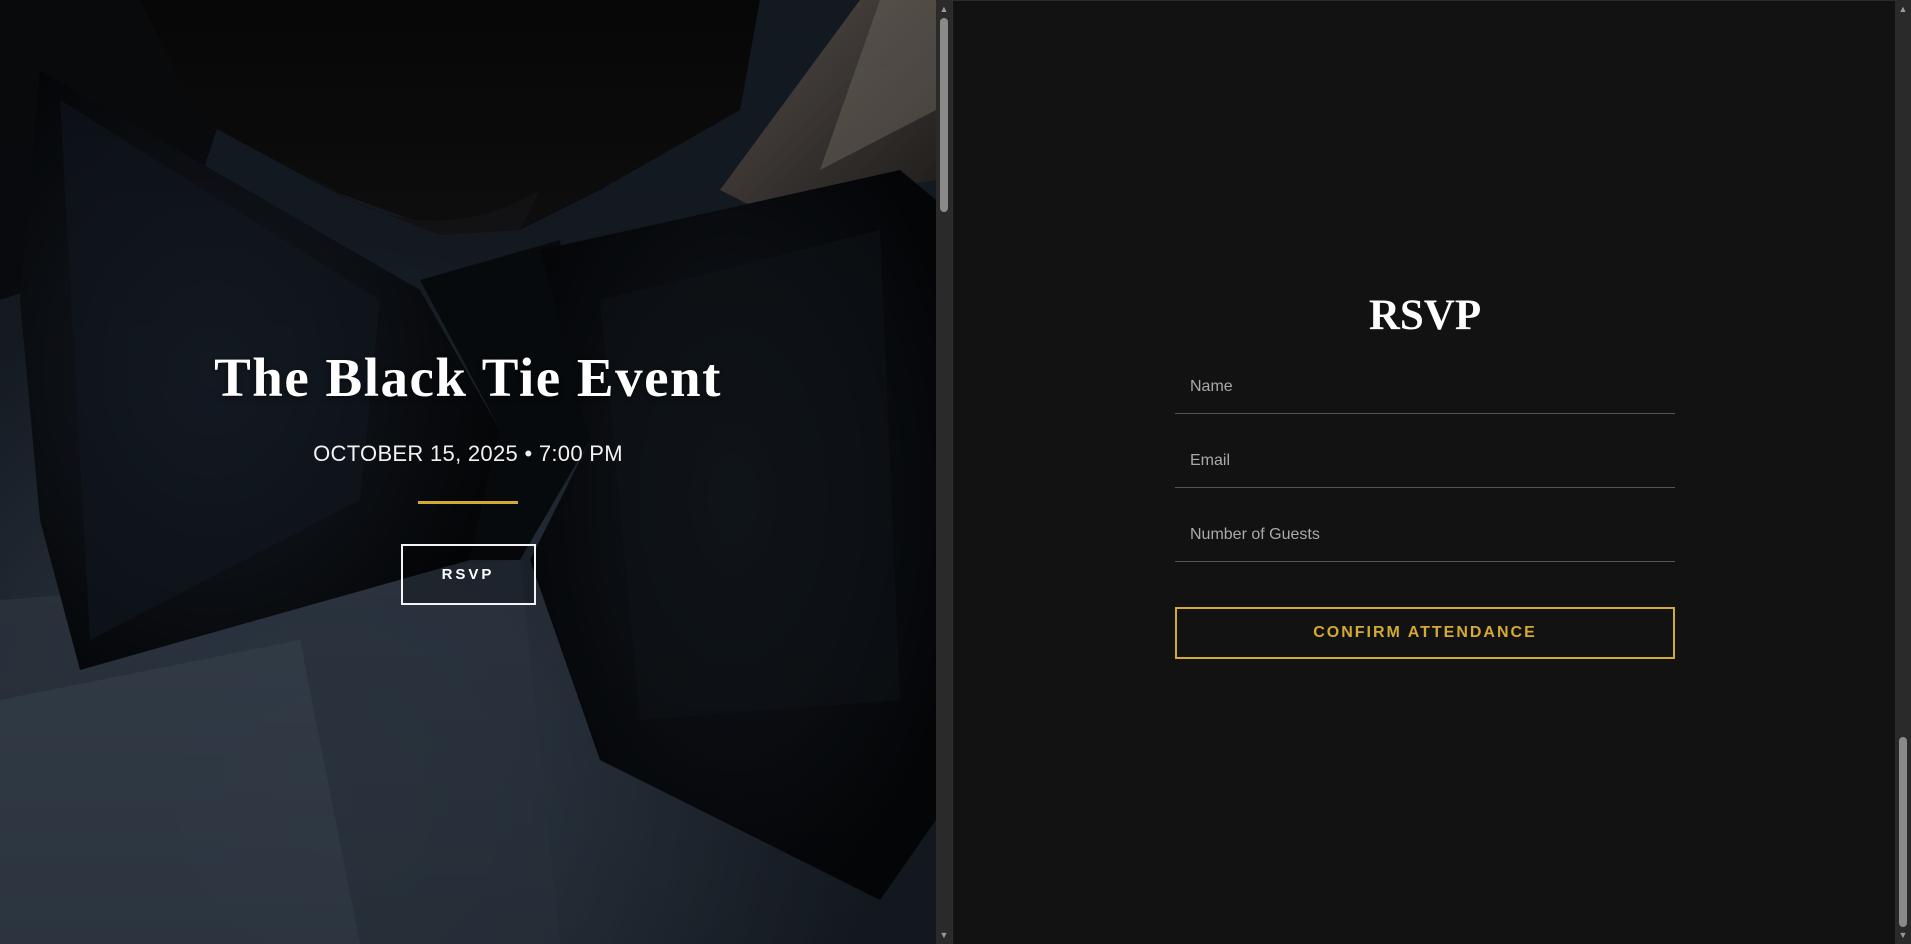 The image size is (1911, 944). I want to click on gold-divider, so click(468, 502).